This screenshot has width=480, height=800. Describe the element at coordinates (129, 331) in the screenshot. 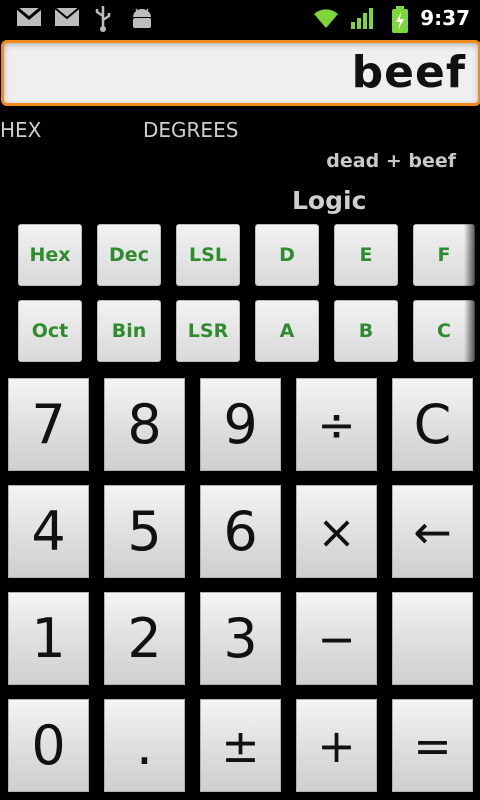

I see `bin-button: Bin` at that location.